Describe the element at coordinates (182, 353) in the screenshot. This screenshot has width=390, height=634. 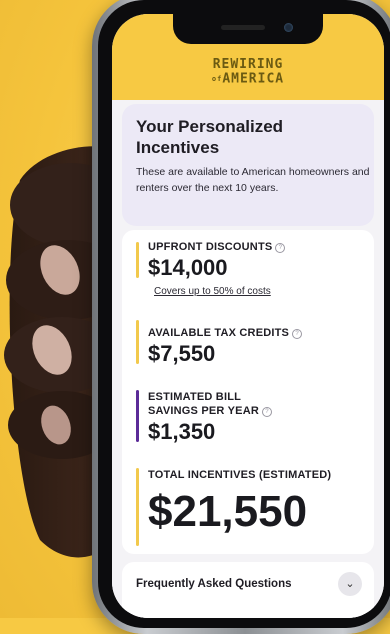
I see `tax-value: $7,550` at that location.